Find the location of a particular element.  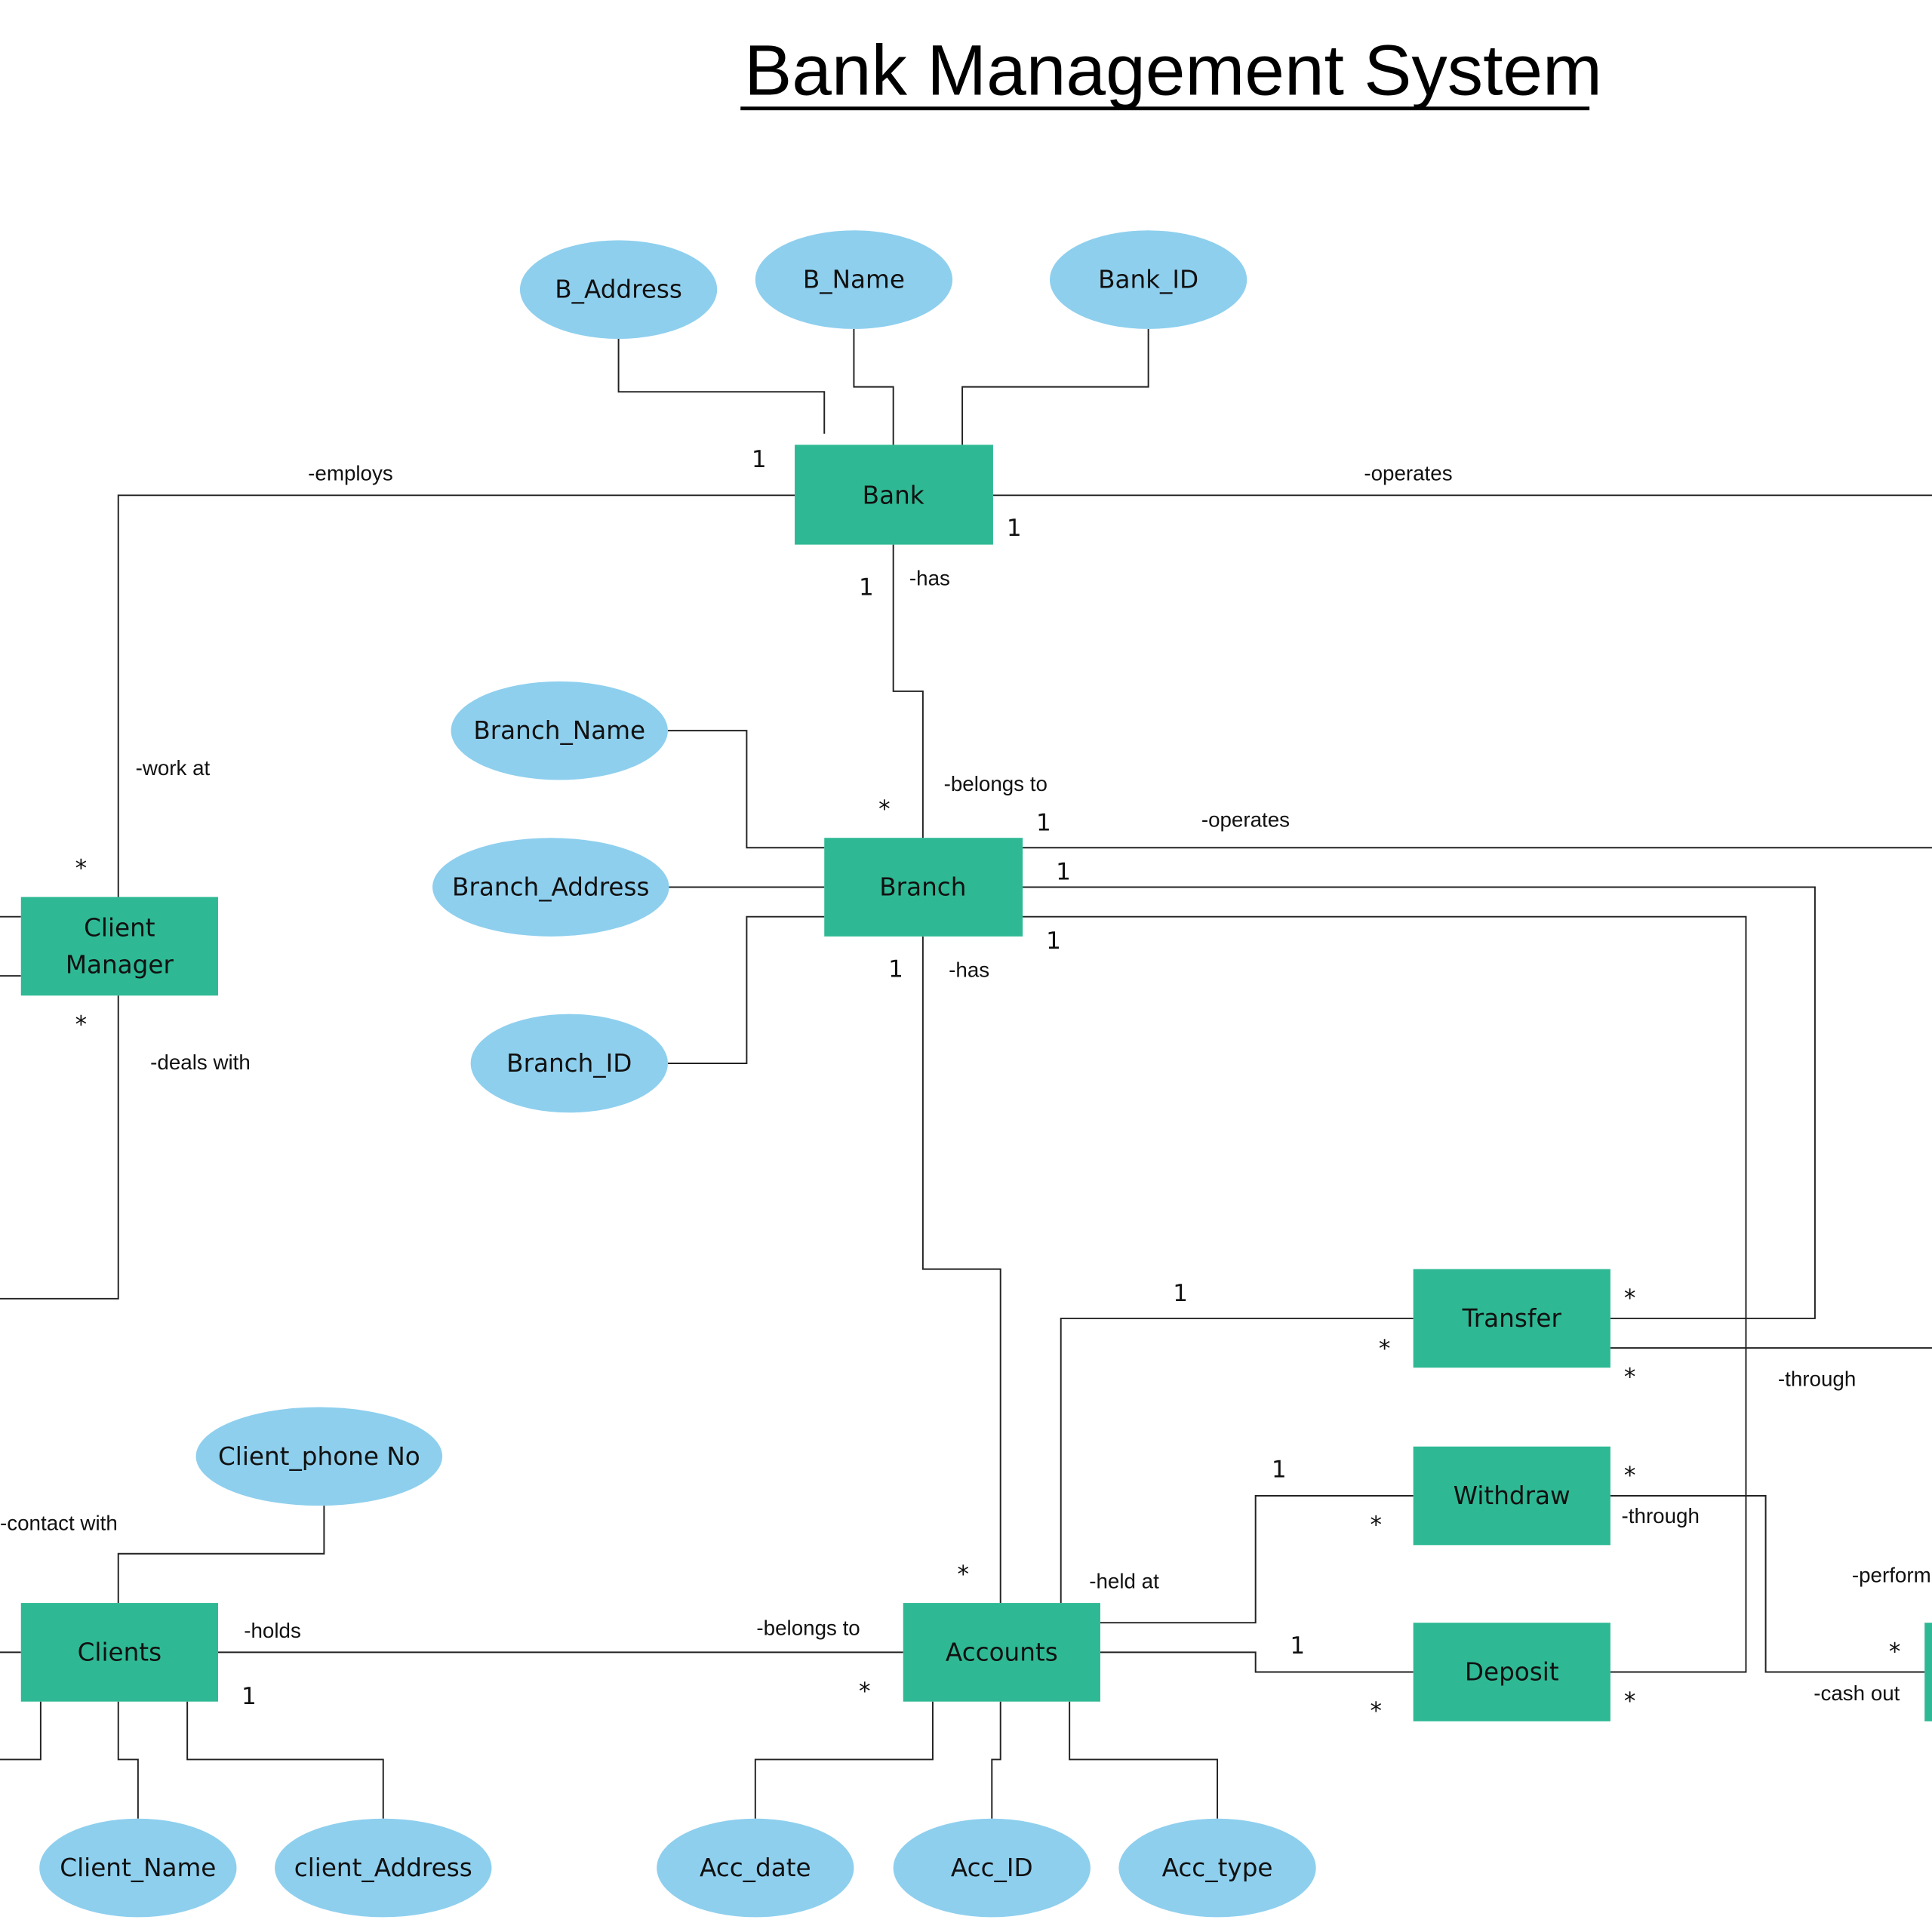

connector-branch-deposit is located at coordinates (1385, 1294).